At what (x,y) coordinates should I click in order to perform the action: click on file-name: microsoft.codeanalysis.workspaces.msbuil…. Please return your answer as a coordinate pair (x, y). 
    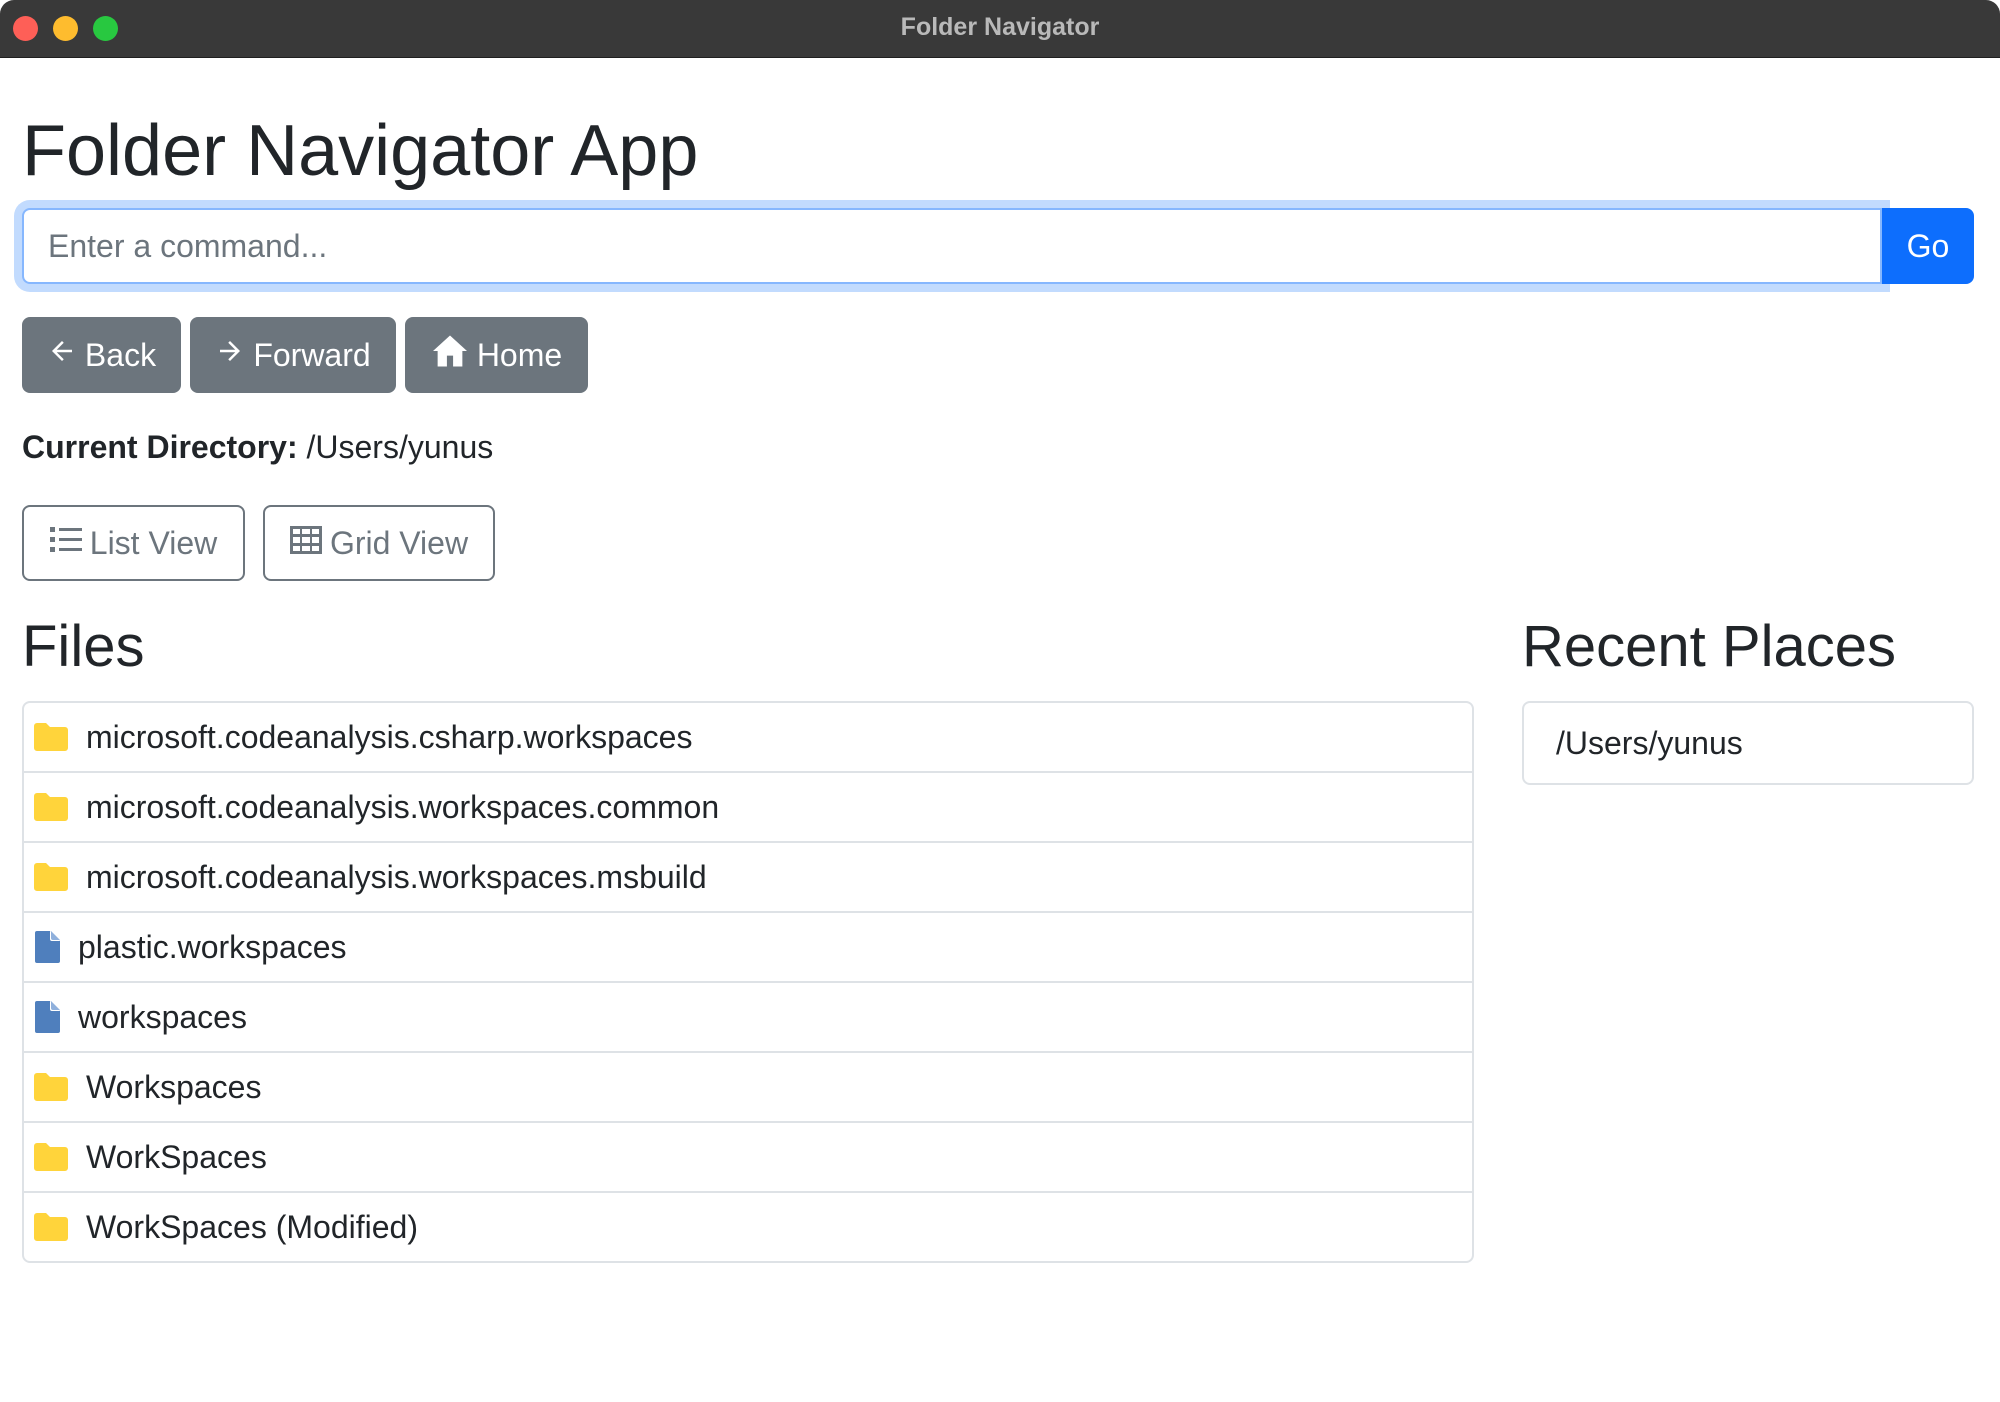
    Looking at the image, I should click on (396, 876).